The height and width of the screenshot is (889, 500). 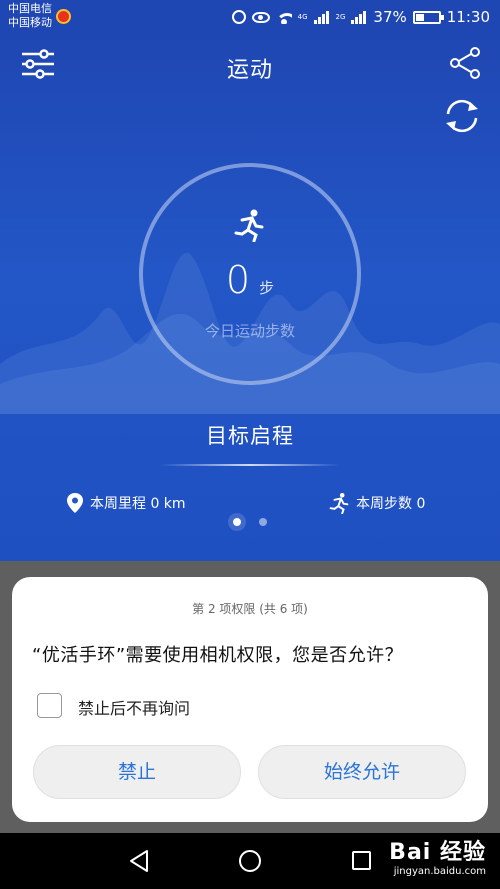 I want to click on status-indicators: 4G 2G 37% 11:30, so click(x=360, y=17).